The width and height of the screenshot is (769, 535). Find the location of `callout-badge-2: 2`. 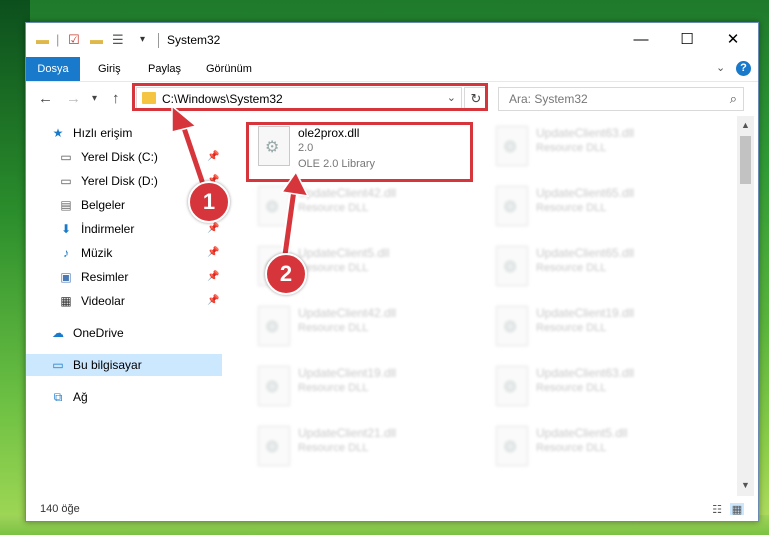

callout-badge-2: 2 is located at coordinates (286, 274).